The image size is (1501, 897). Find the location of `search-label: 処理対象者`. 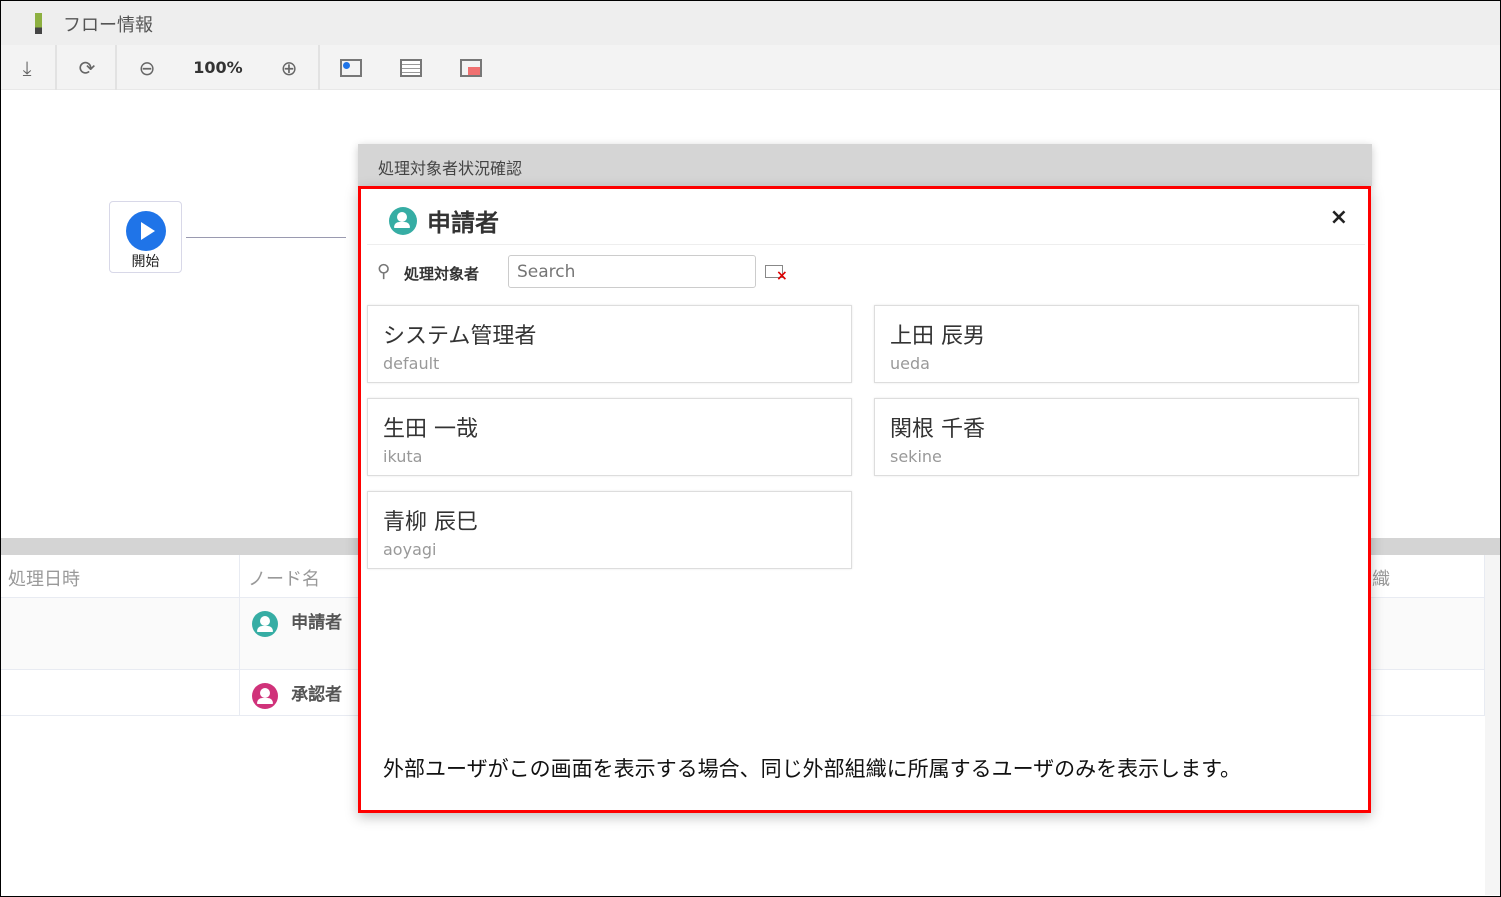

search-label: 処理対象者 is located at coordinates (442, 274).